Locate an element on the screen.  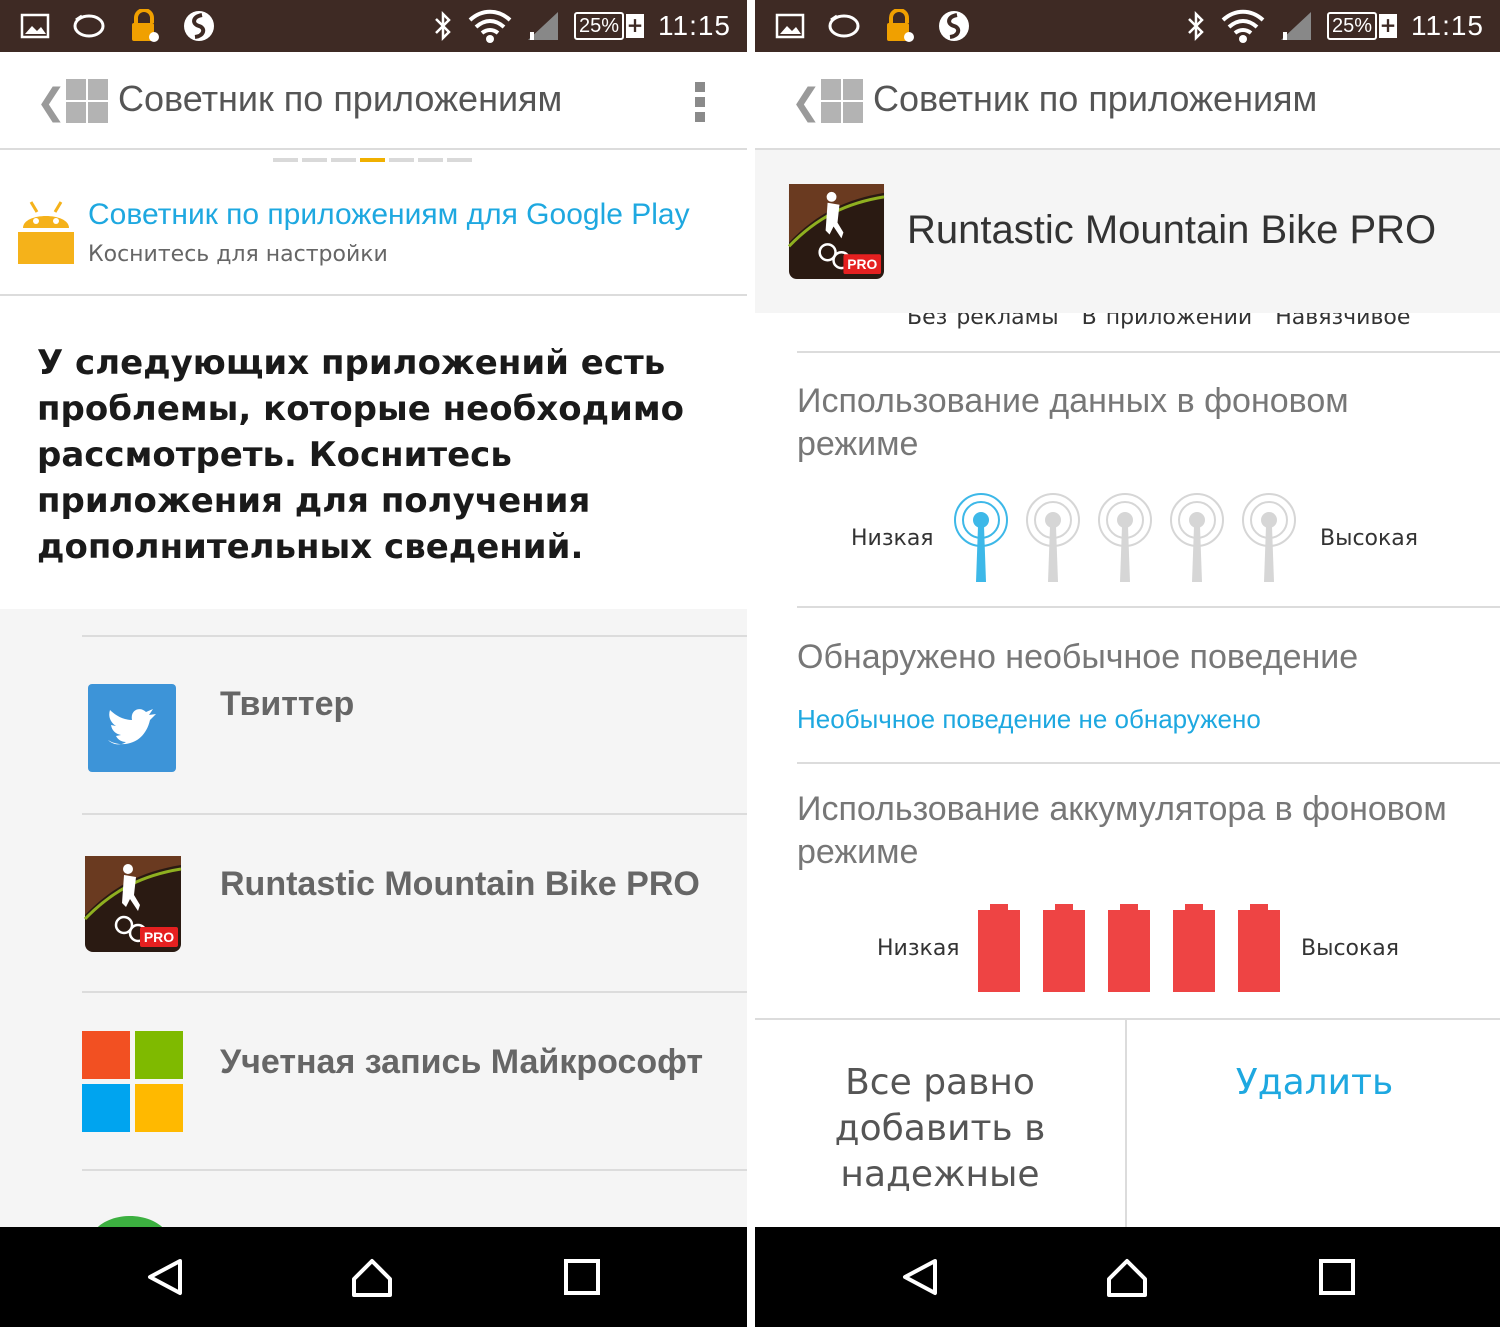
page-indicator is located at coordinates (372, 160).